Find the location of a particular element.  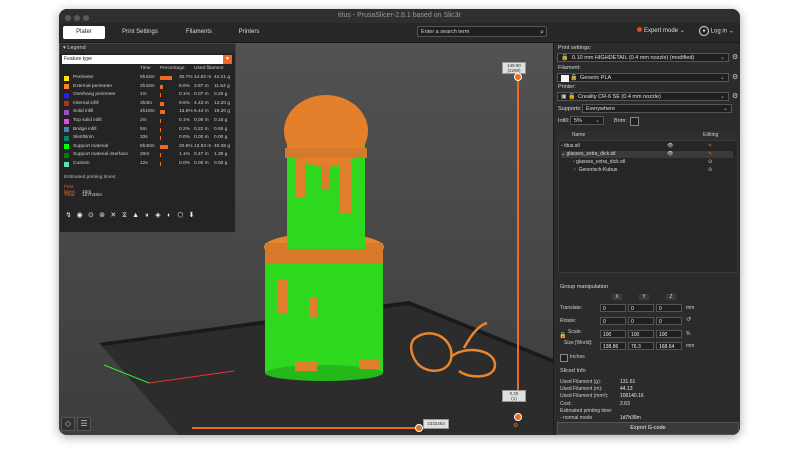

translate-x-input: 0 is located at coordinates (613, 308).